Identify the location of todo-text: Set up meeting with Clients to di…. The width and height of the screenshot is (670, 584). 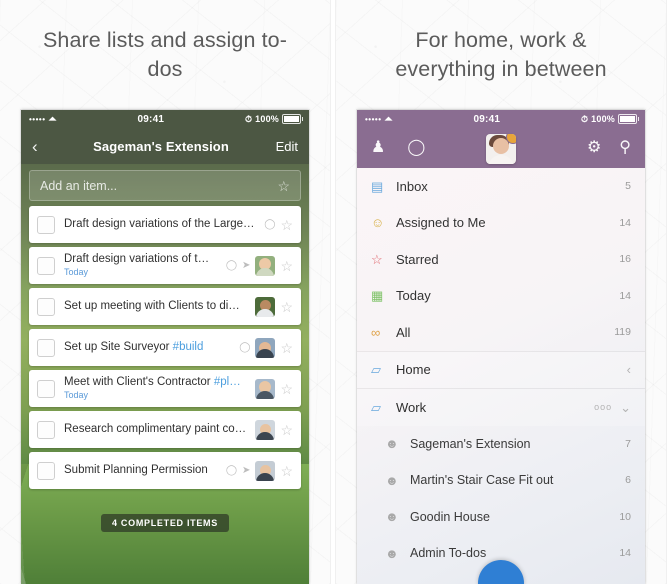
(152, 306).